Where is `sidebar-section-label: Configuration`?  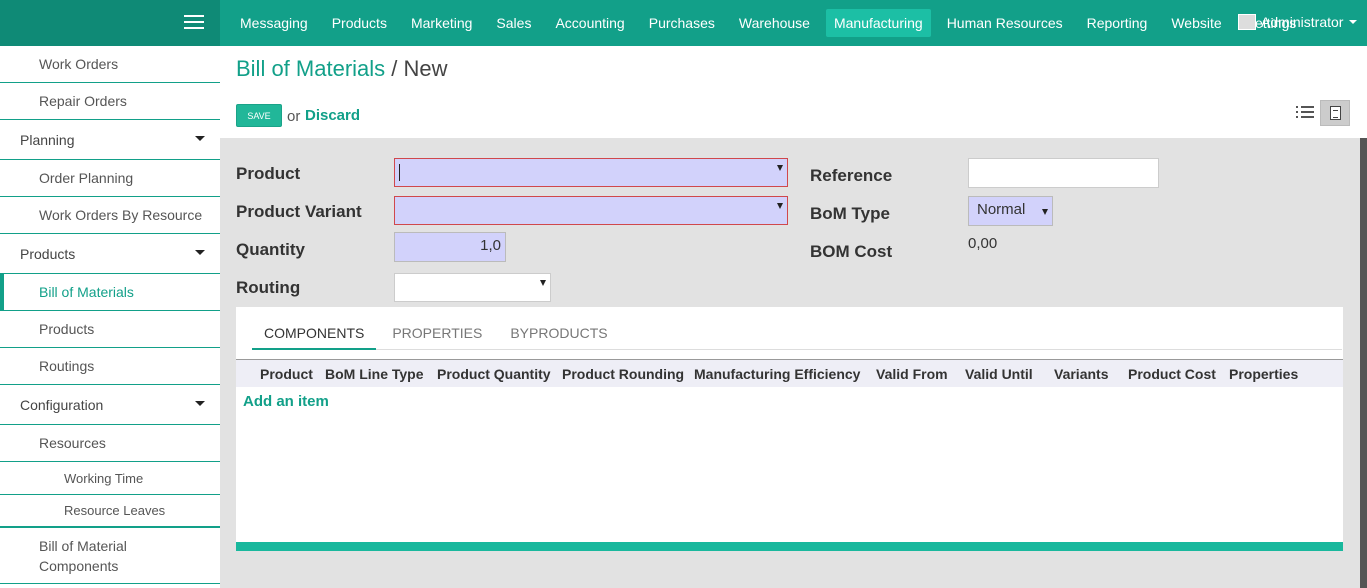 sidebar-section-label: Configuration is located at coordinates (62, 404).